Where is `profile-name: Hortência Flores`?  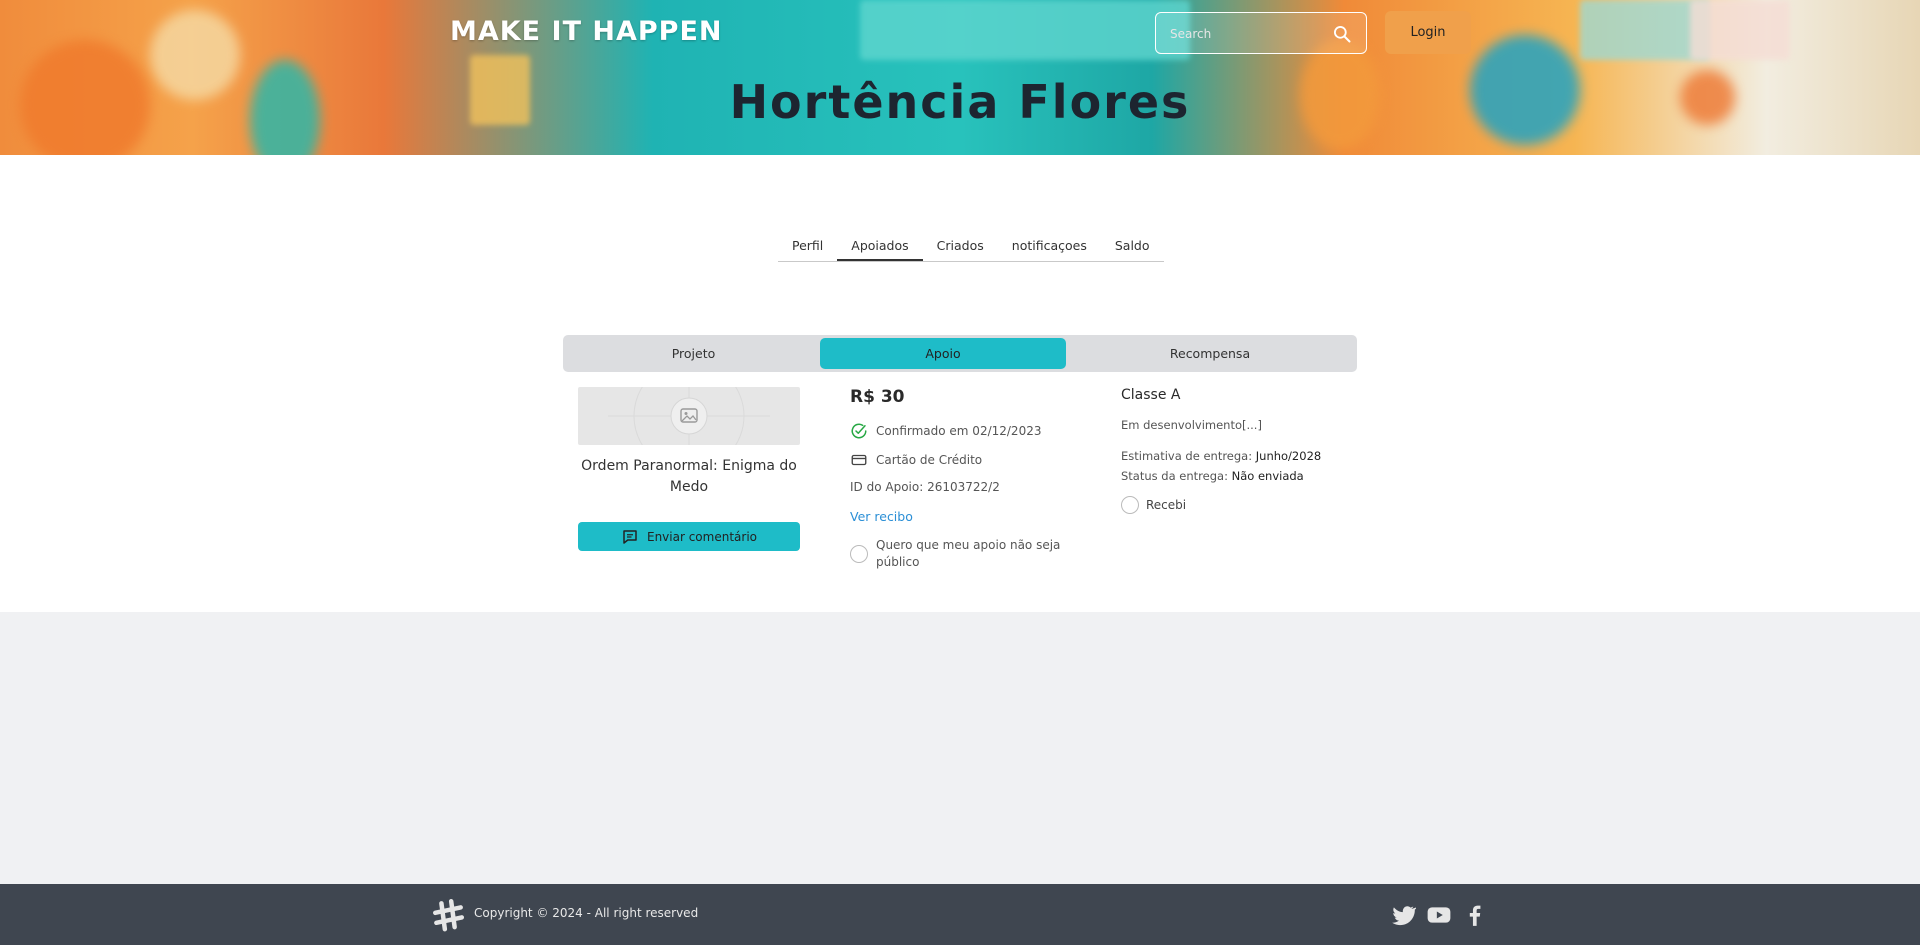
profile-name: Hortência Flores is located at coordinates (960, 102).